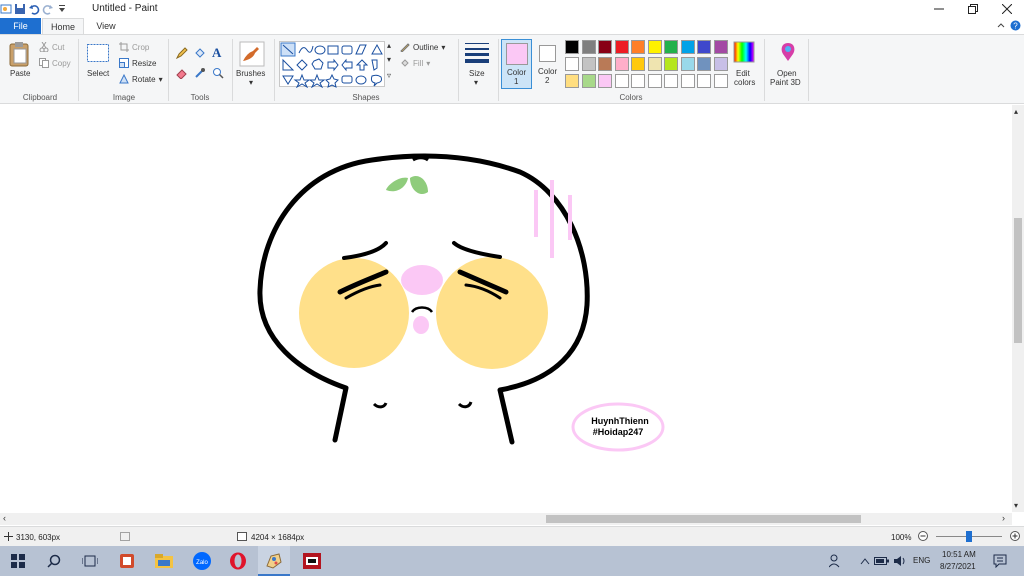 Image resolution: width=1024 pixels, height=576 pixels. I want to click on brushes-button, so click(252, 55).